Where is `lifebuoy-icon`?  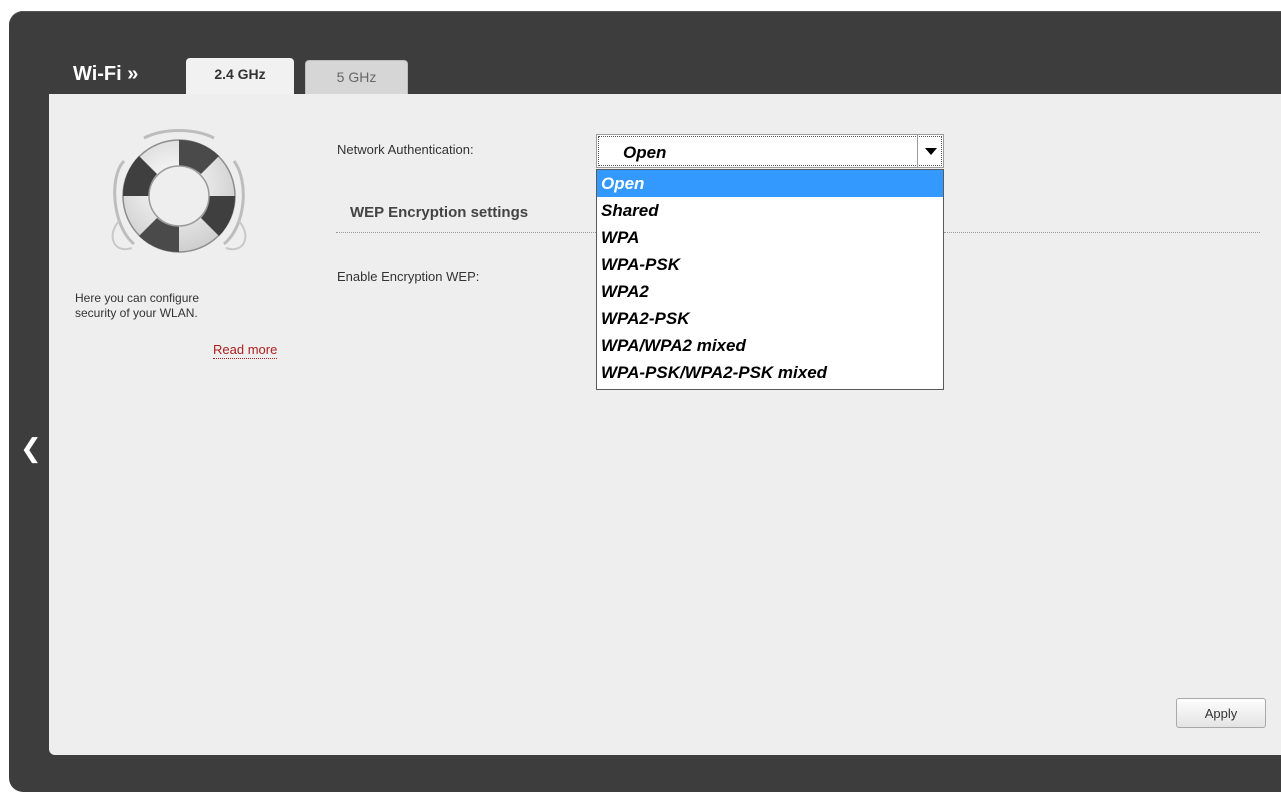 lifebuoy-icon is located at coordinates (179, 191).